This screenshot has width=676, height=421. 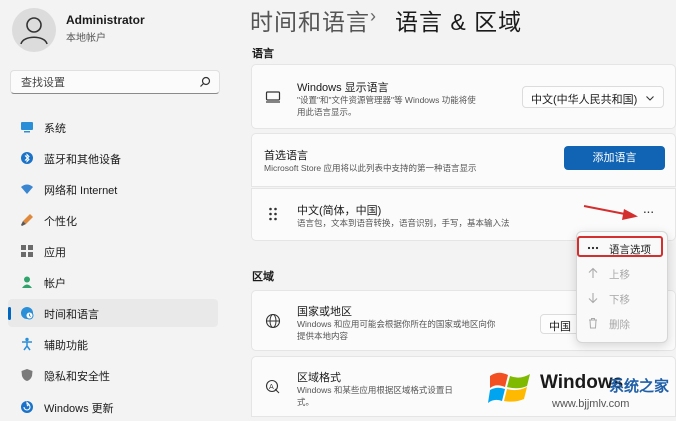 What do you see at coordinates (324, 312) in the screenshot?
I see `country-region-title: 国家或地区` at bounding box center [324, 312].